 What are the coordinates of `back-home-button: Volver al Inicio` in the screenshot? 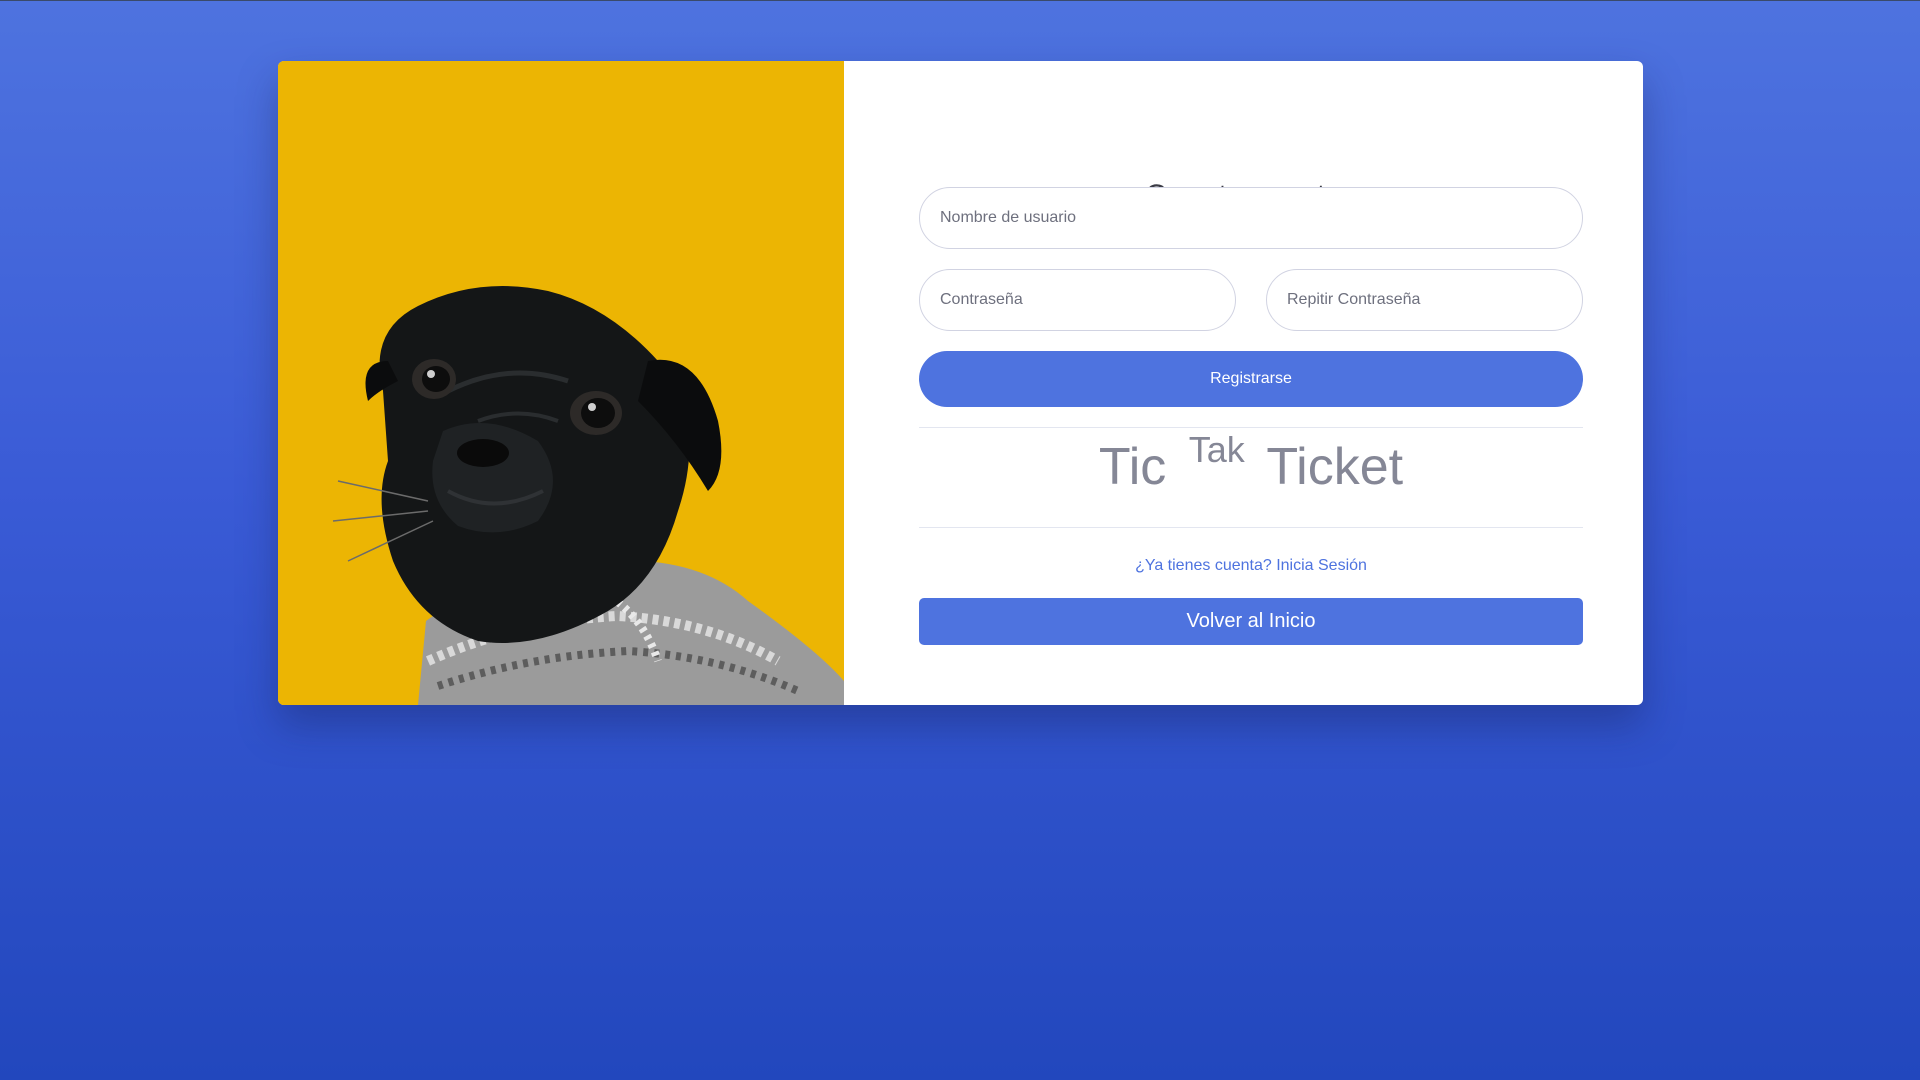 It's located at (1251, 621).